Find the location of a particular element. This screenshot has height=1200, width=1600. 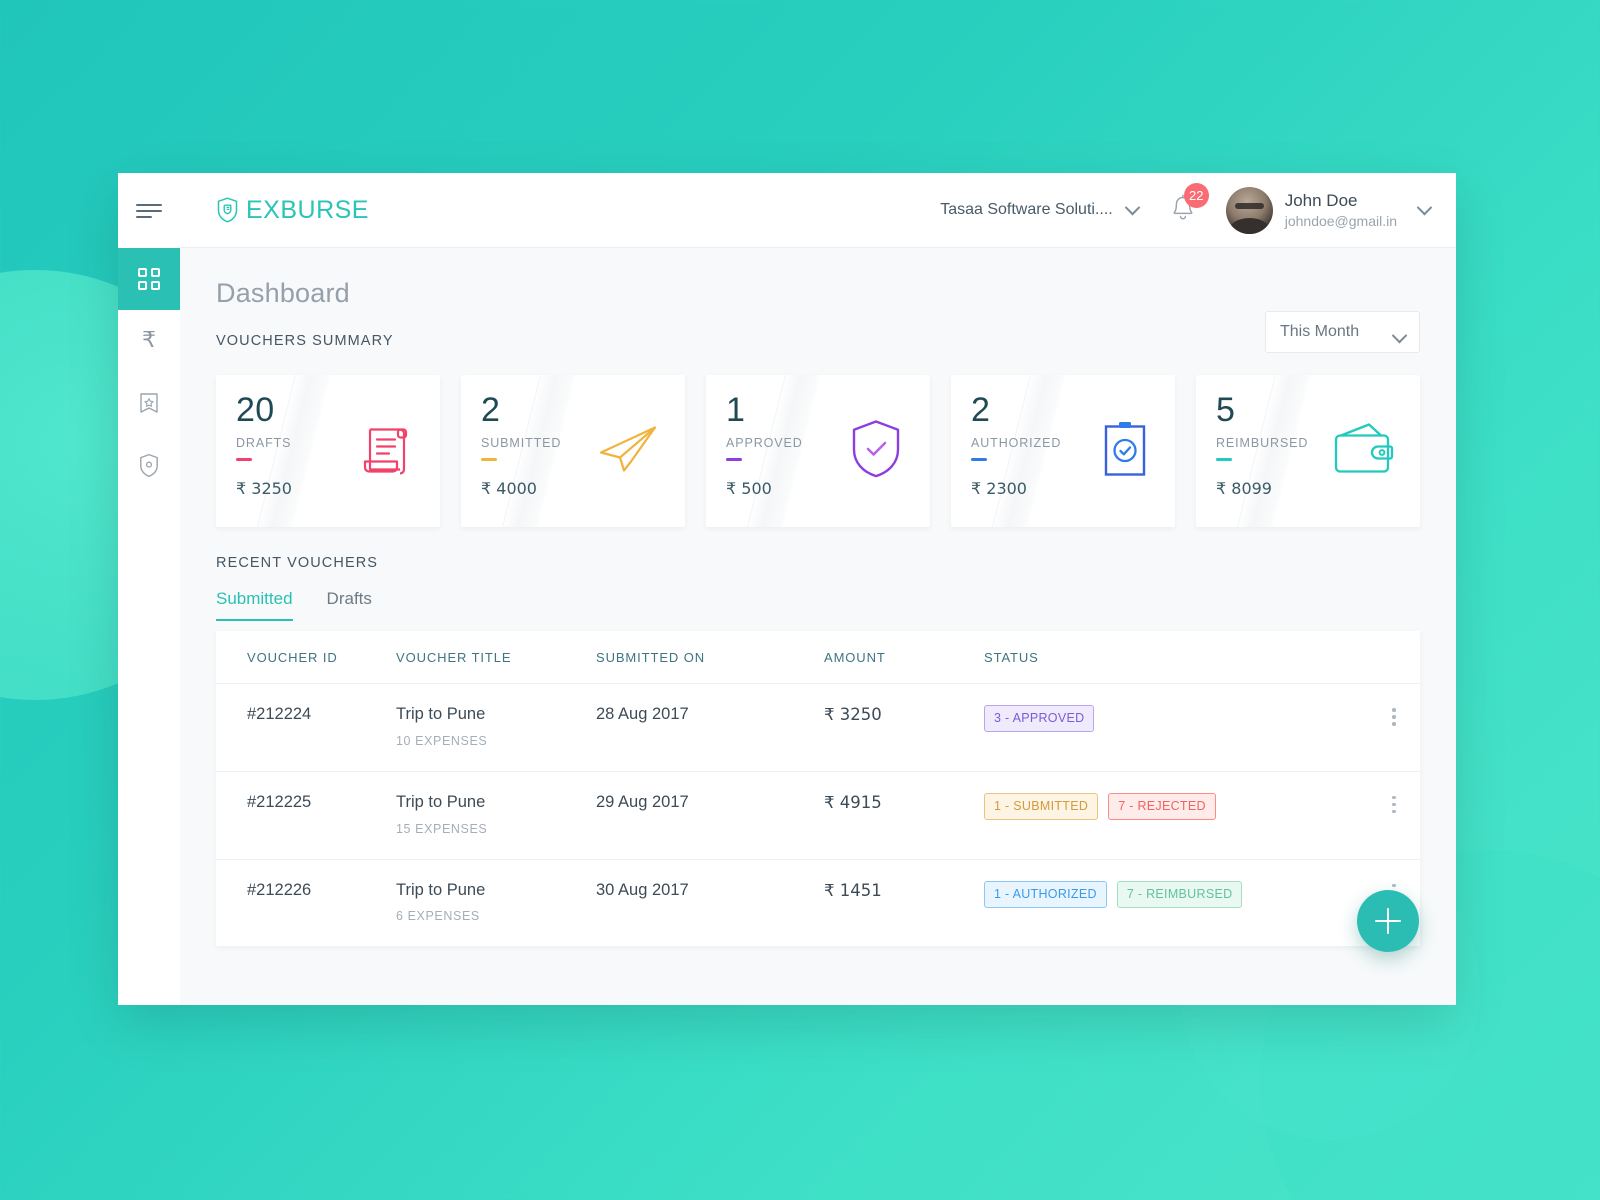

status-badge: 7 - REJECTED is located at coordinates (1162, 806).